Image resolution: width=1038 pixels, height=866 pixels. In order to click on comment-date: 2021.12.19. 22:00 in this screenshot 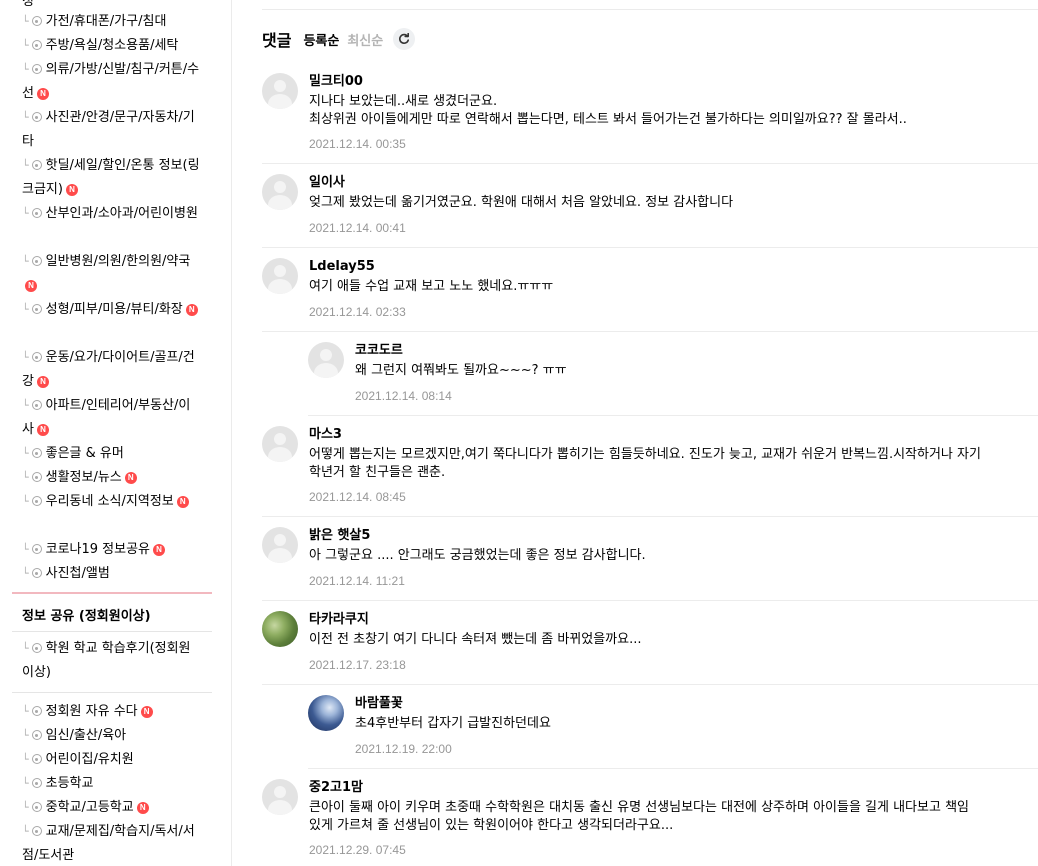, I will do `click(403, 749)`.